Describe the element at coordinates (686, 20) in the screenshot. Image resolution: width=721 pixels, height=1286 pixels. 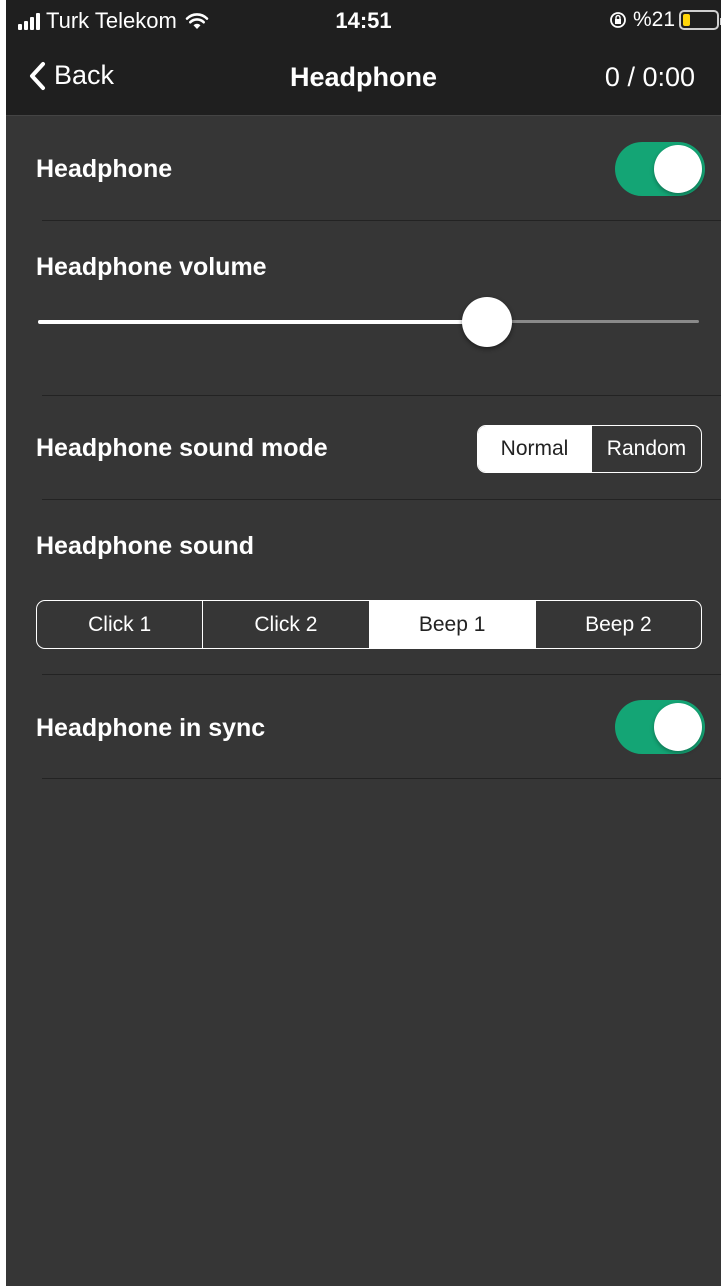
I see `battery-fill` at that location.